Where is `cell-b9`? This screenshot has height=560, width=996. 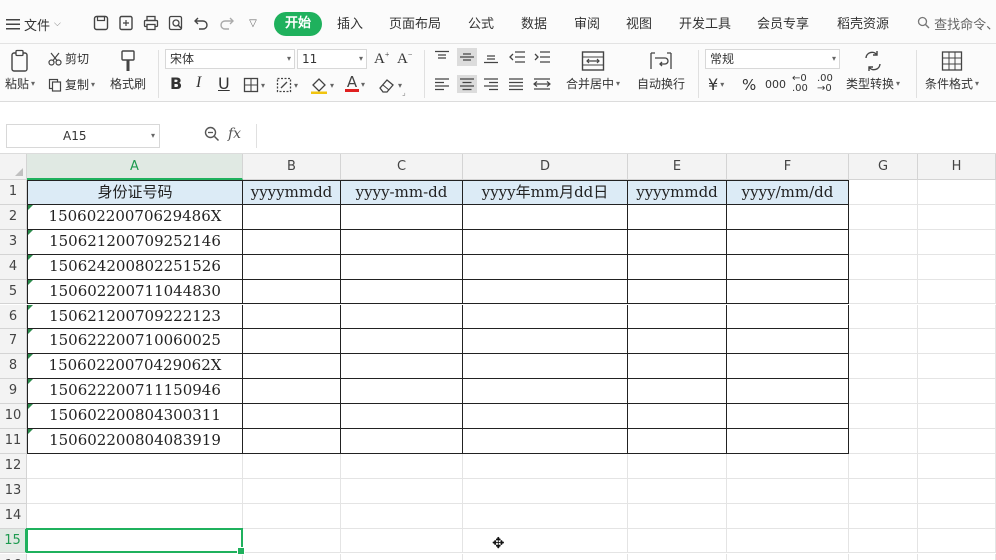
cell-b9 is located at coordinates (292, 392).